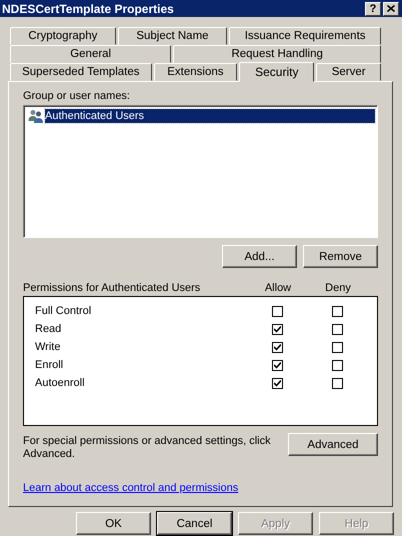  Describe the element at coordinates (278, 288) in the screenshot. I see `column-header: Allow` at that location.